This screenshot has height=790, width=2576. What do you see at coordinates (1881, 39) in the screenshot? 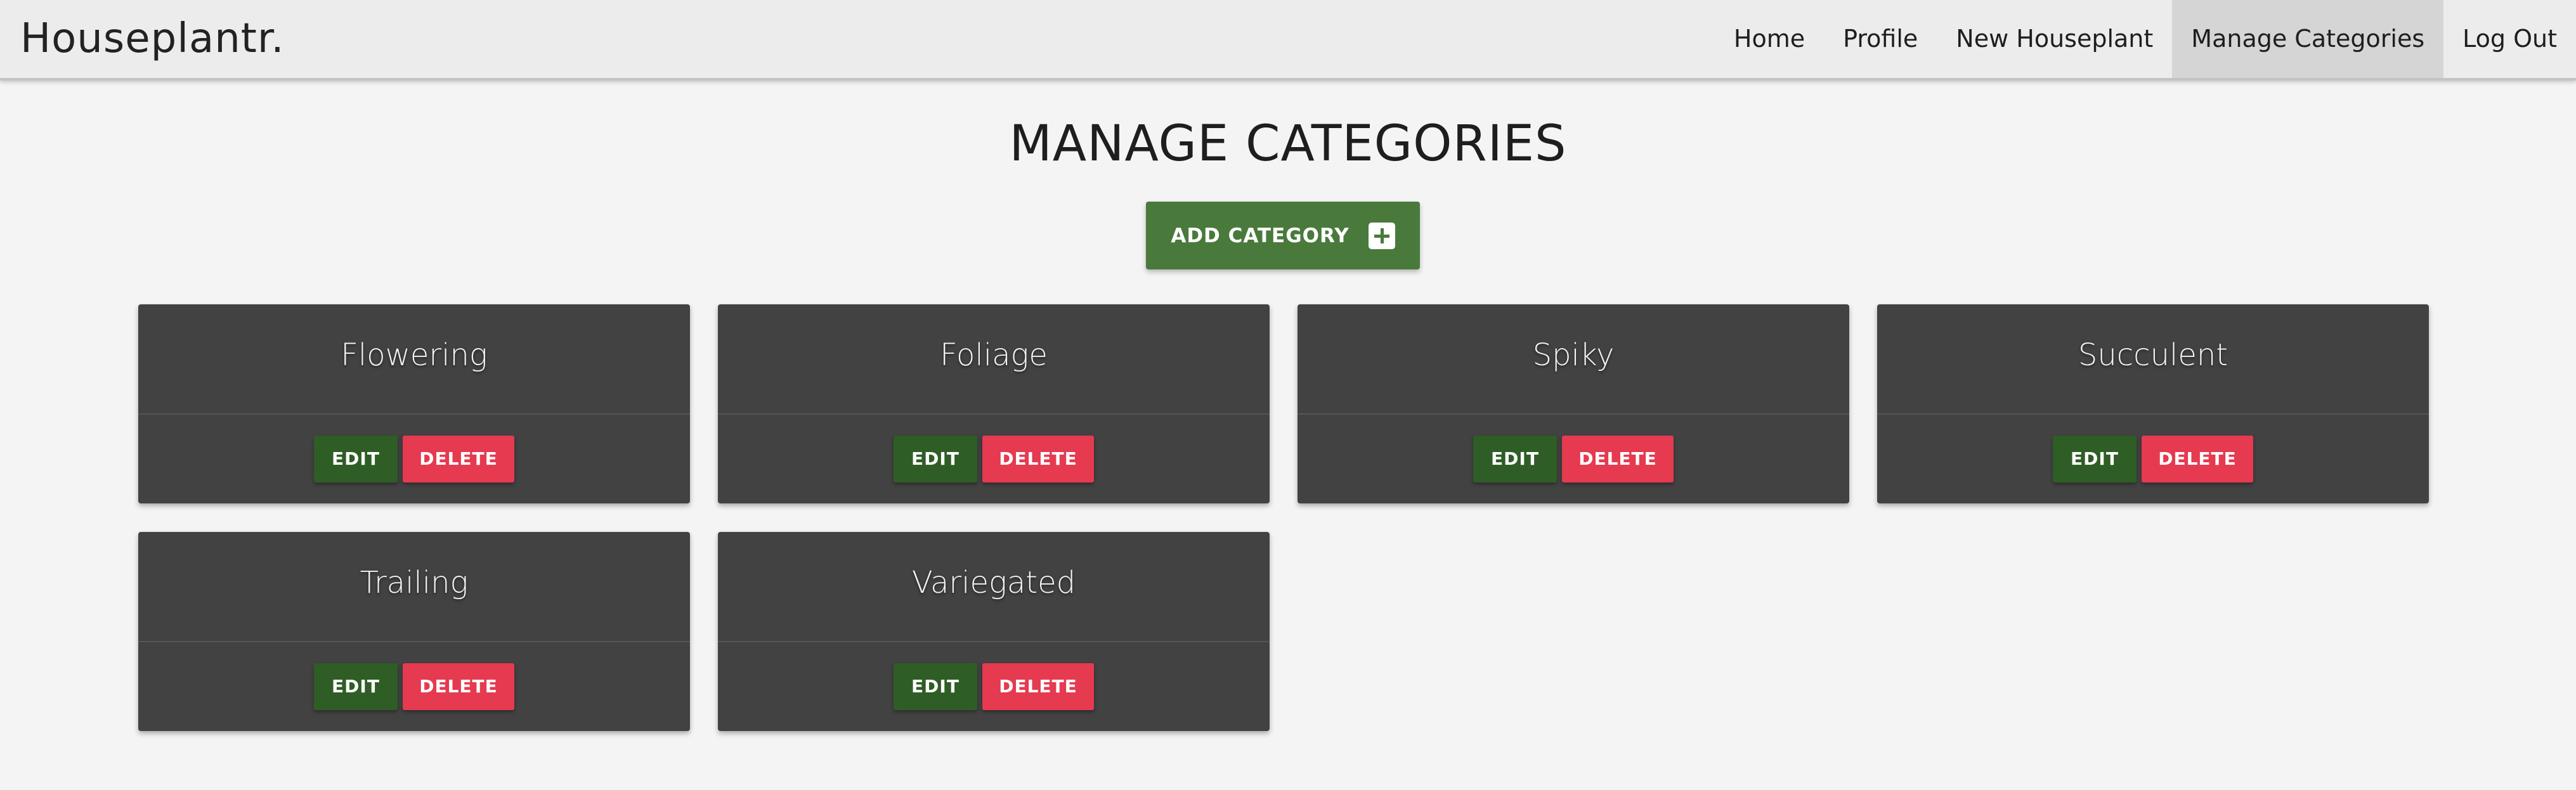
I see `nav-link-profile: Profile` at bounding box center [1881, 39].